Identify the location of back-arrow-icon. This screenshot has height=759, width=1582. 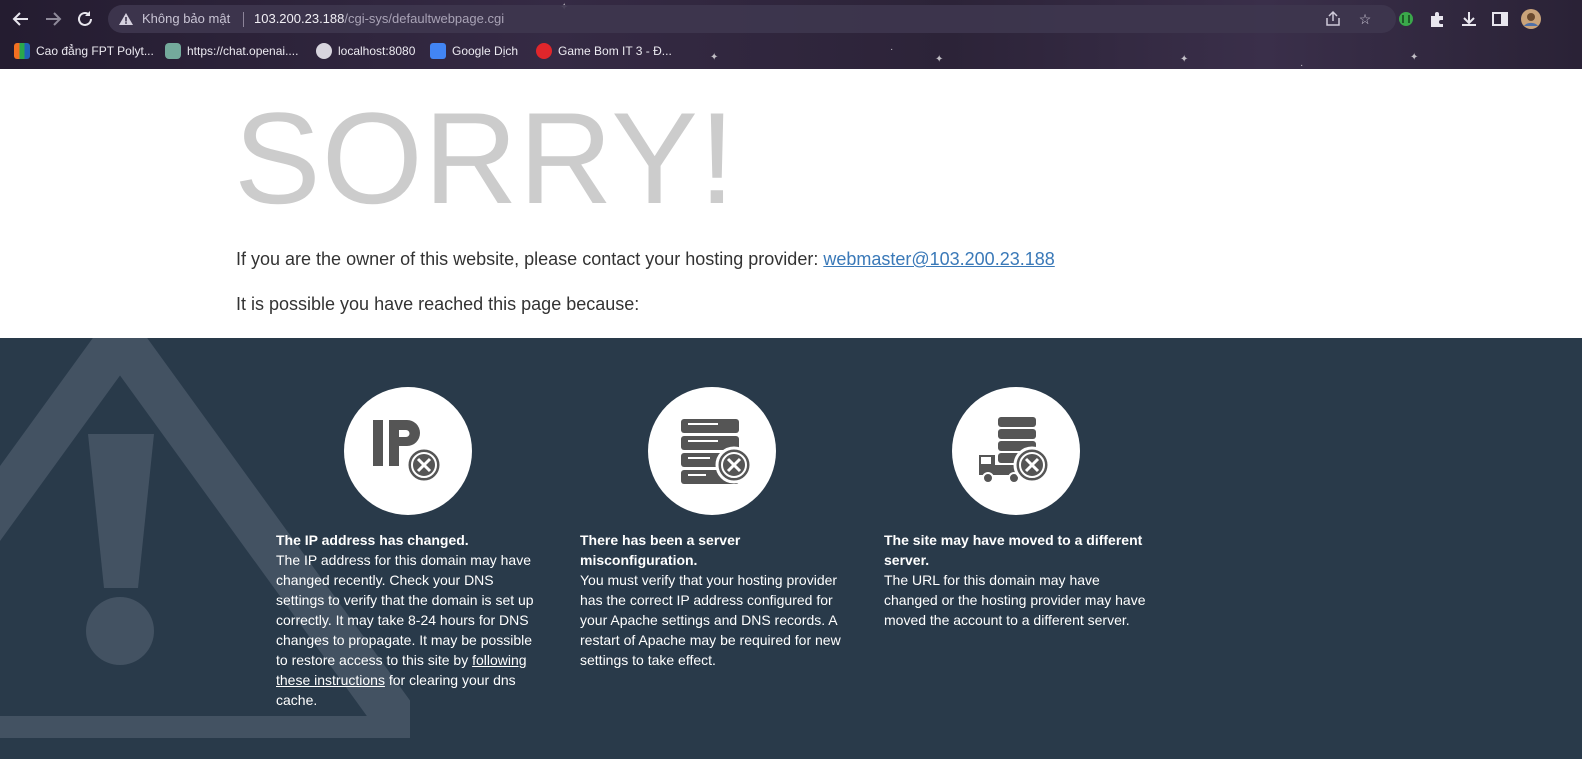
(21, 19).